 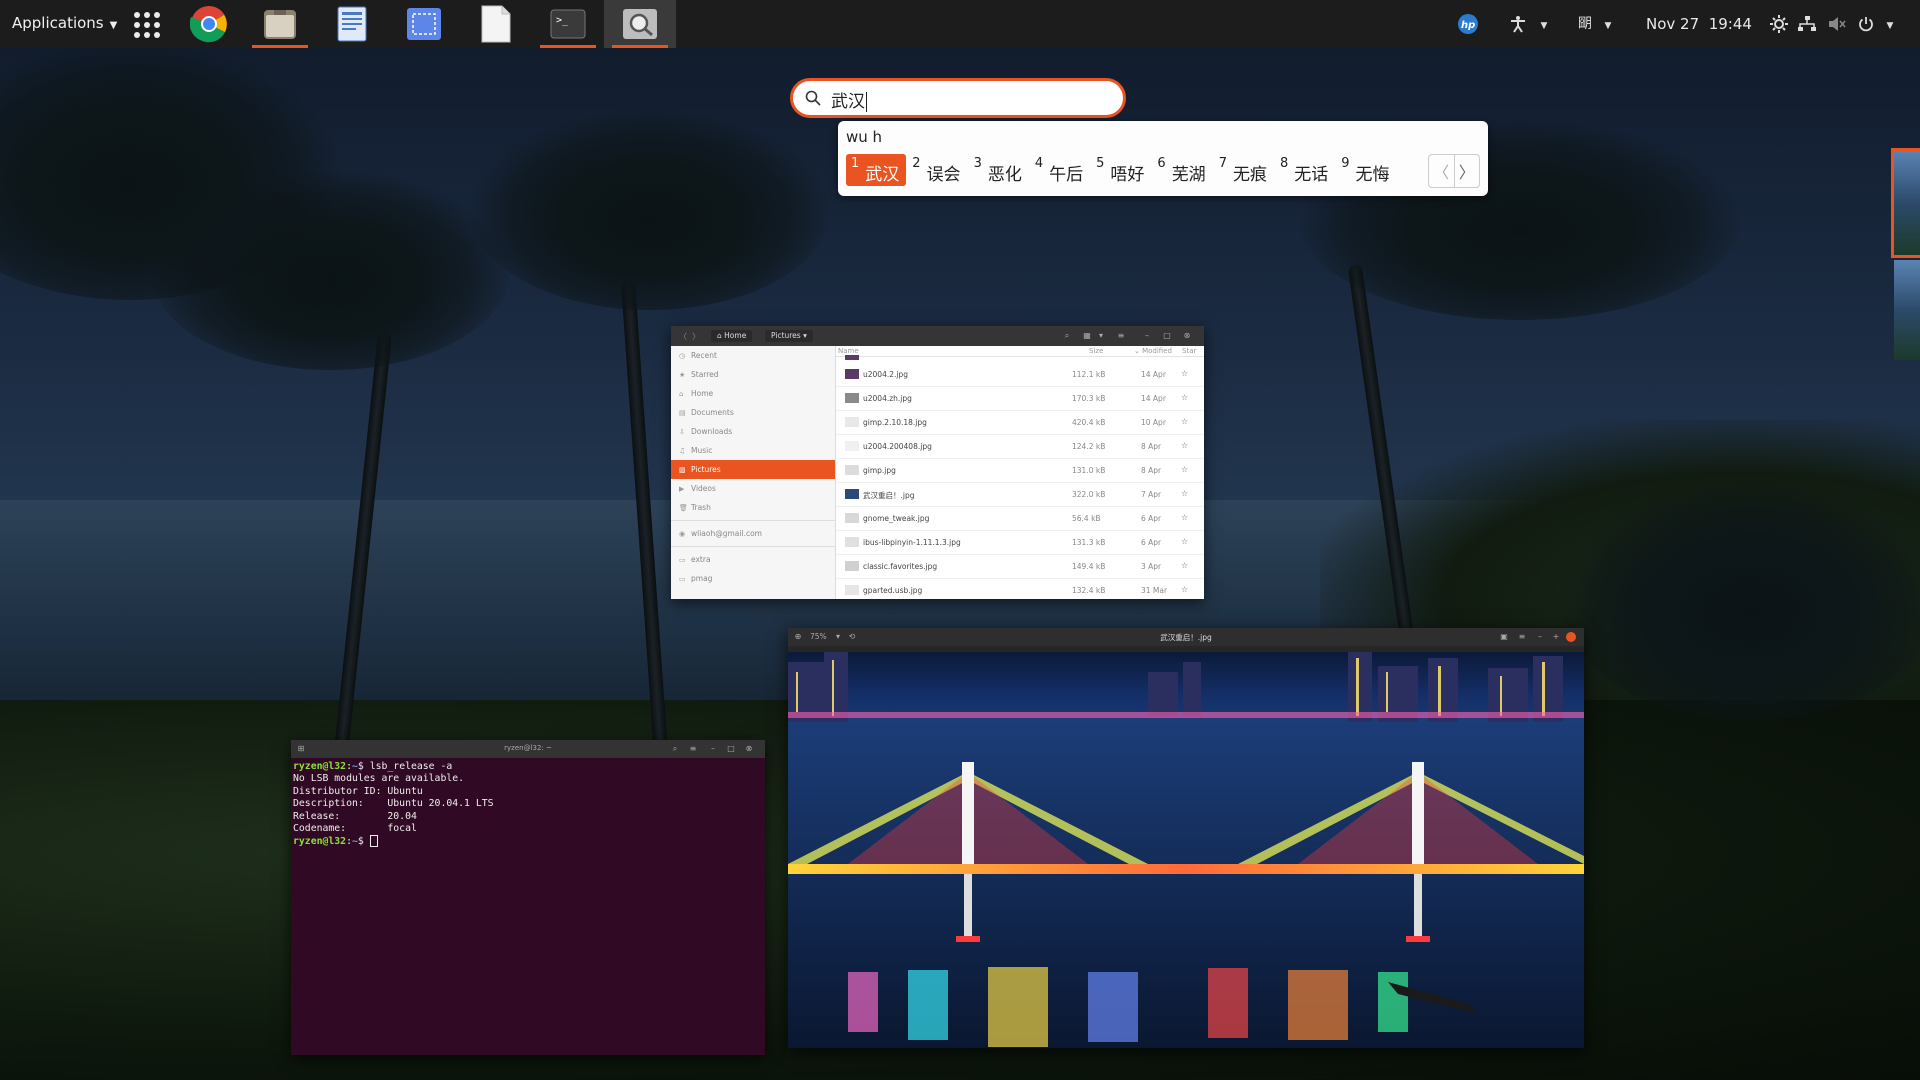 I want to click on sidebar-item-documents: ▤ Documents, so click(x=753, y=412).